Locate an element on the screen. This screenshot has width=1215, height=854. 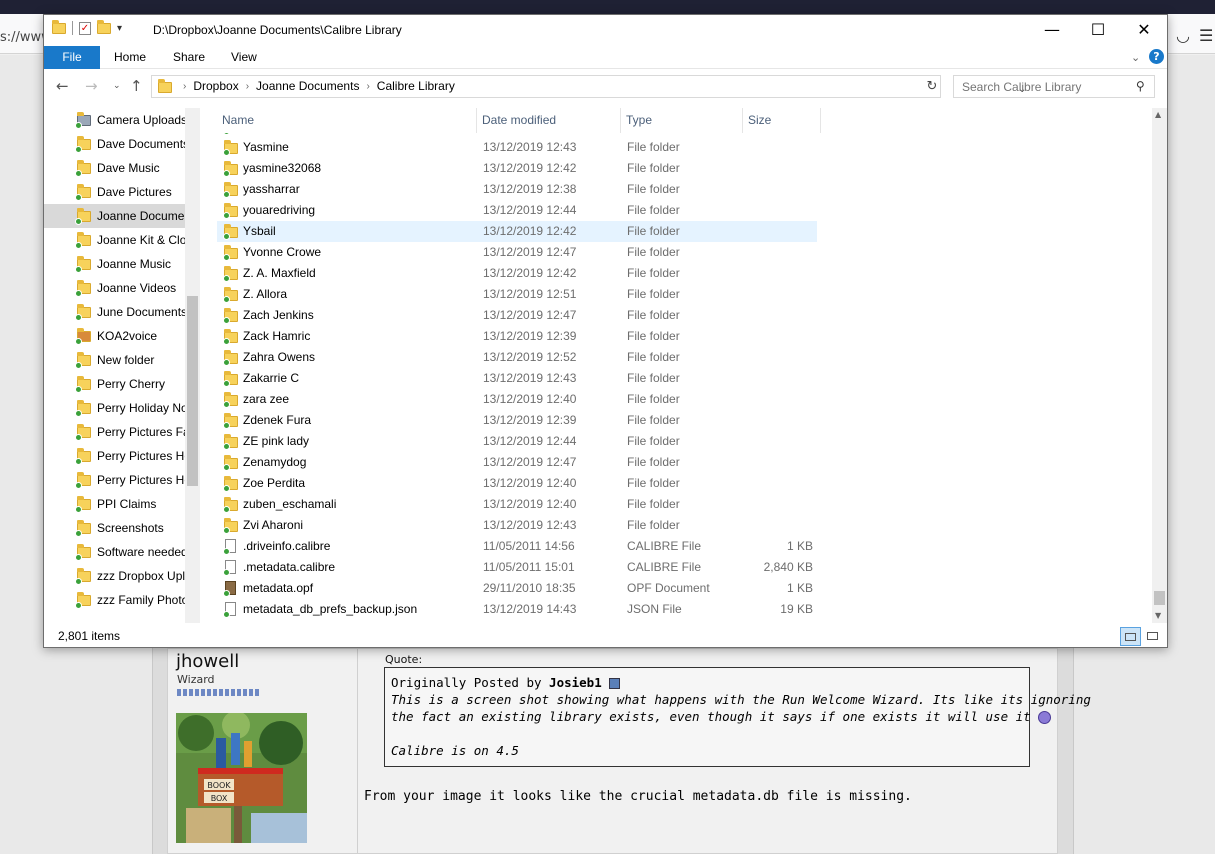
nav-item: New folder is located at coordinates (114, 360).